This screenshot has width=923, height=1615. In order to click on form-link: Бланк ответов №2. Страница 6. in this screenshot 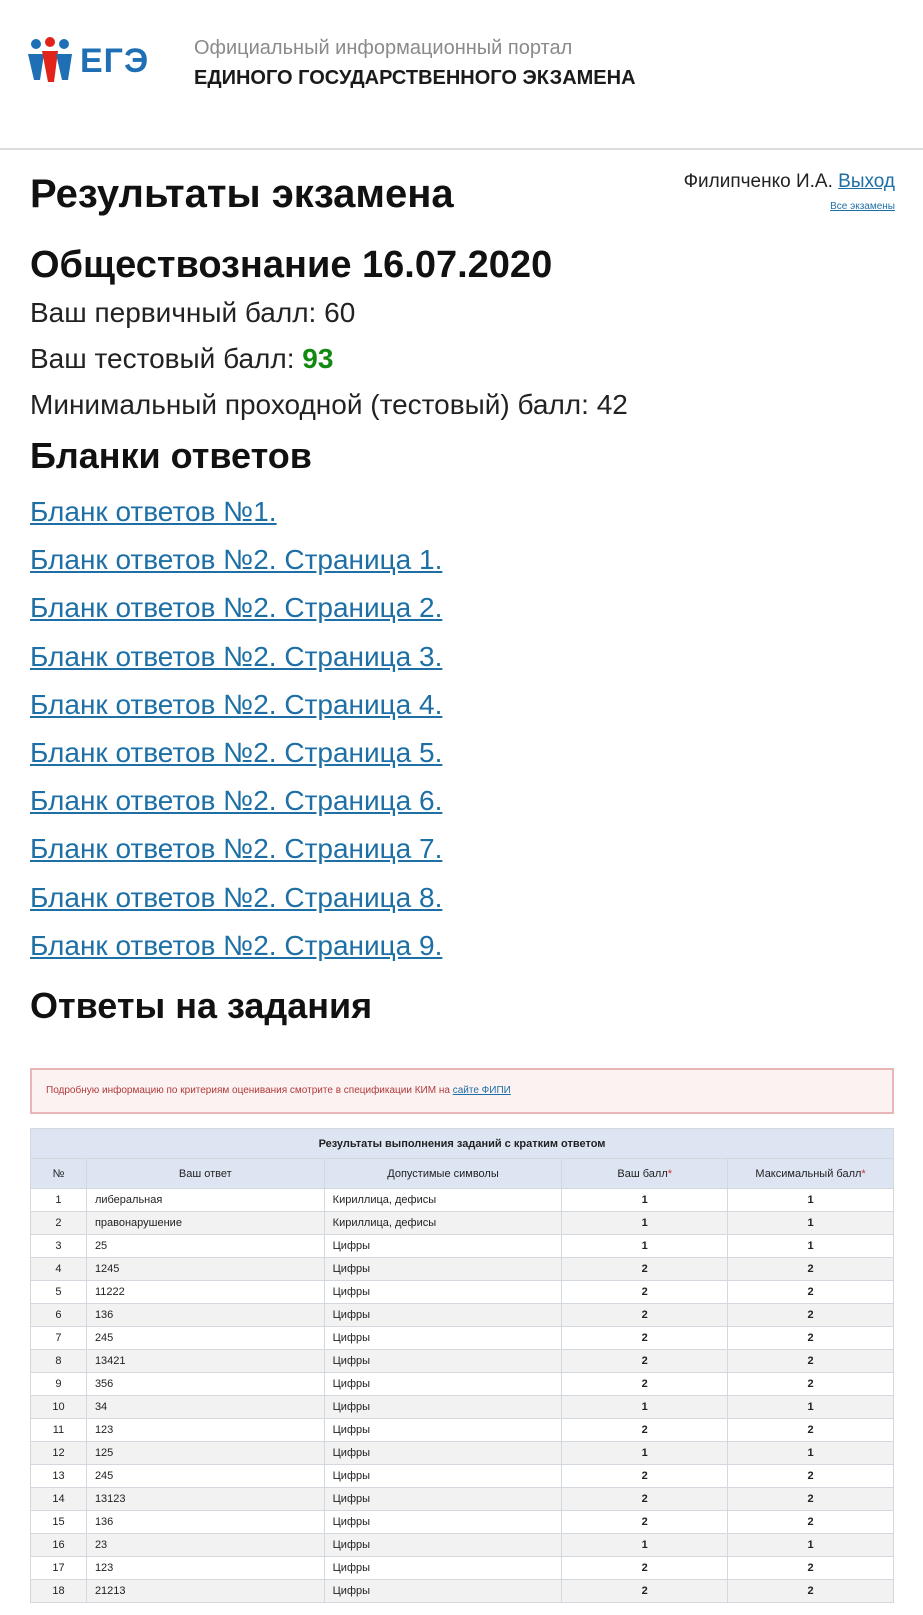, I will do `click(236, 800)`.